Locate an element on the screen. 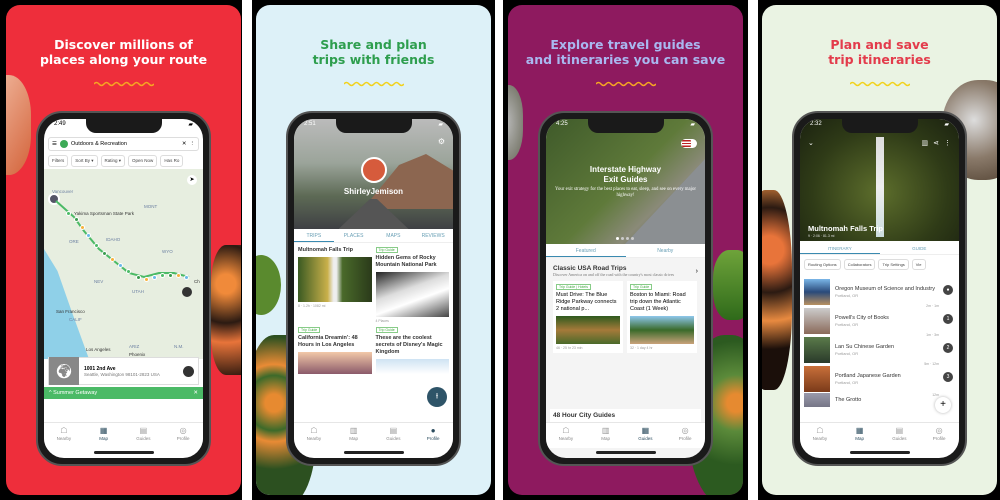  chip-has-ro: Has Ro is located at coordinates (172, 161).